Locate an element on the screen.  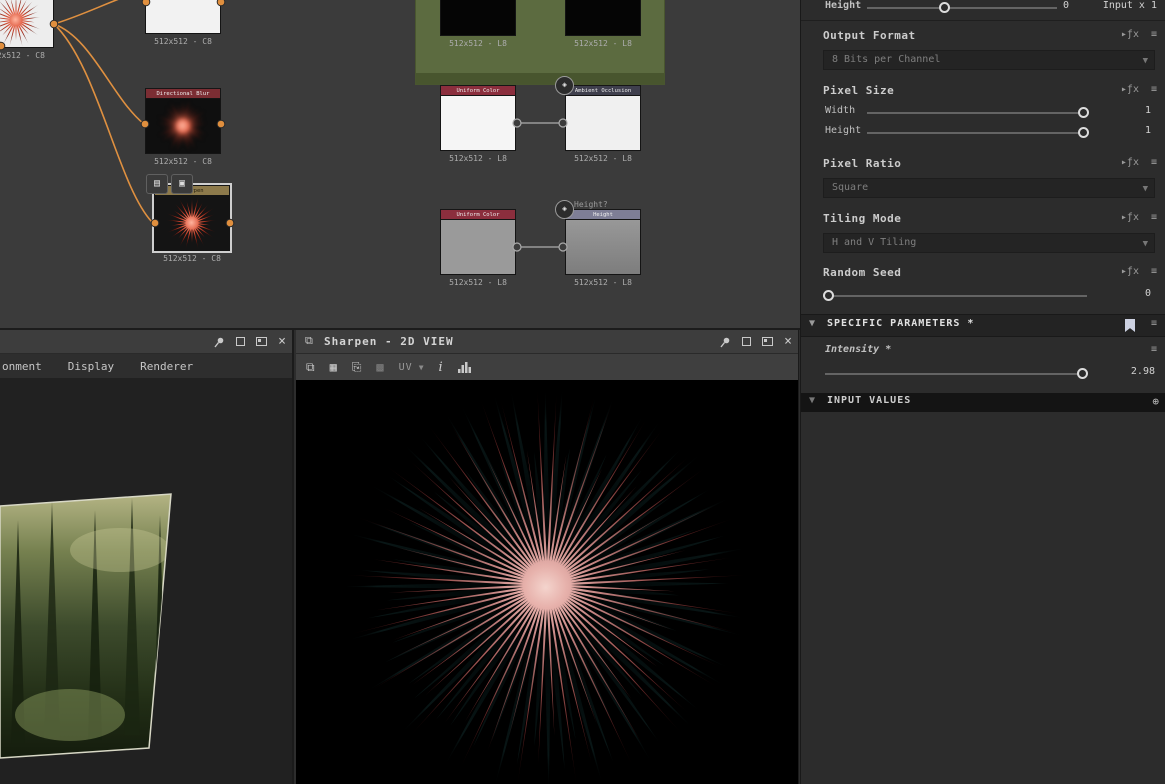
node-ghost-label: Height? is located at coordinates (591, 204).